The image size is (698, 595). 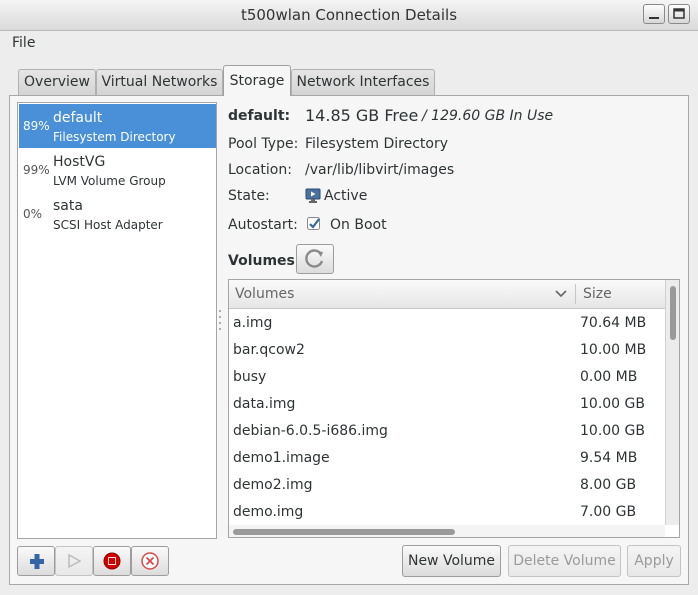 What do you see at coordinates (654, 18) in the screenshot?
I see `minimize-icon` at bounding box center [654, 18].